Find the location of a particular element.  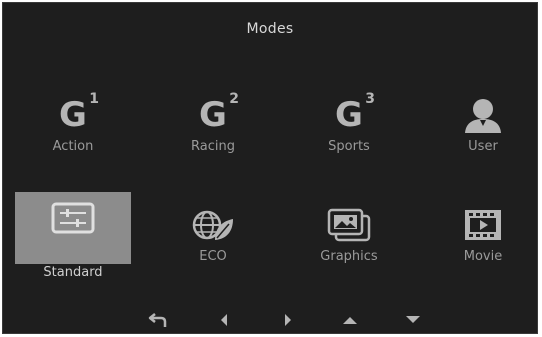

mode-user: User is located at coordinates (483, 126).